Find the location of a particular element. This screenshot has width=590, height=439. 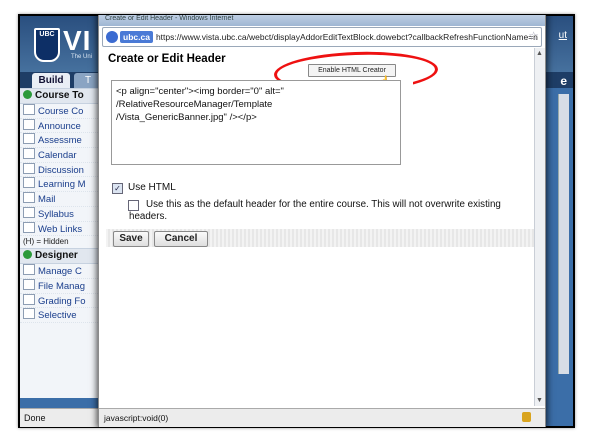

save-button: Save is located at coordinates (131, 239).